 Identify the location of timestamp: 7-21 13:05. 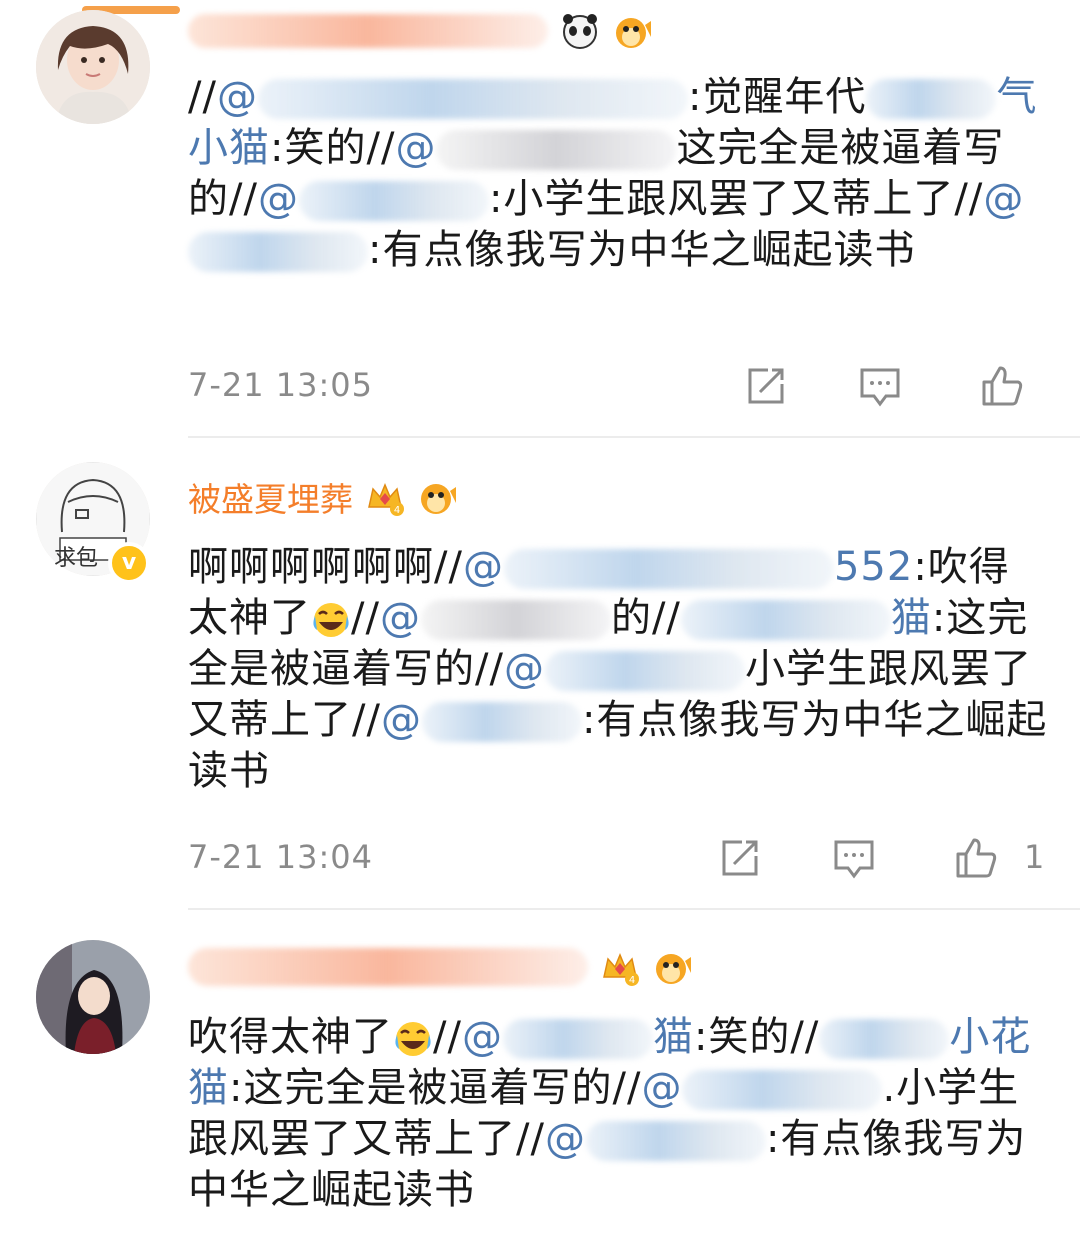
(281, 385).